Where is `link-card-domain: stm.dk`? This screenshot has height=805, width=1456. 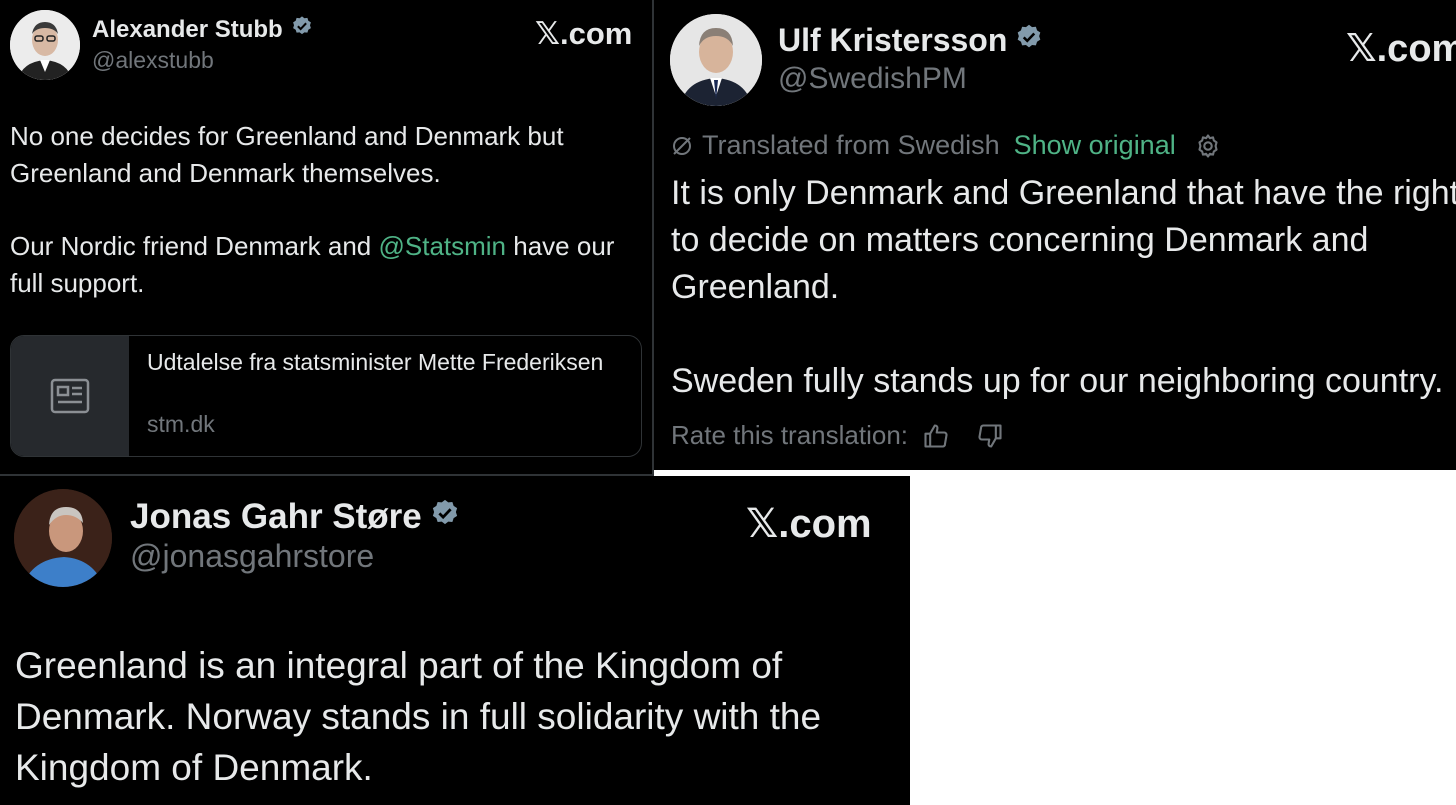 link-card-domain: stm.dk is located at coordinates (181, 424).